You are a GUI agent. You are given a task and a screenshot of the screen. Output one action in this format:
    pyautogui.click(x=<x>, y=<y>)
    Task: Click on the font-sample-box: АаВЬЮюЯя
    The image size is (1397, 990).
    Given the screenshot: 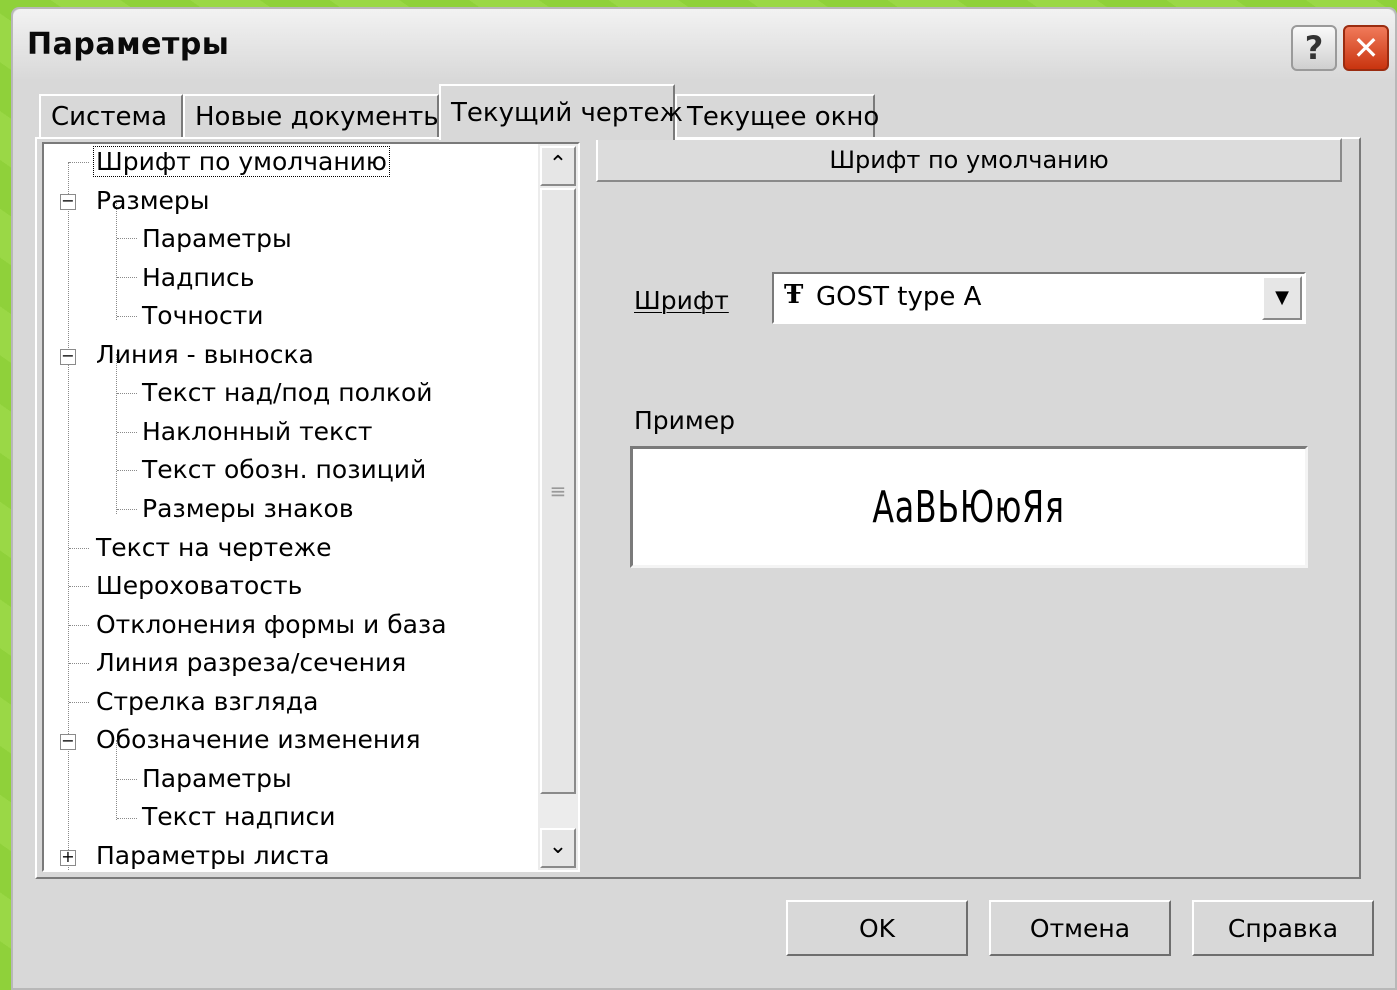 What is the action you would take?
    pyautogui.click(x=969, y=507)
    